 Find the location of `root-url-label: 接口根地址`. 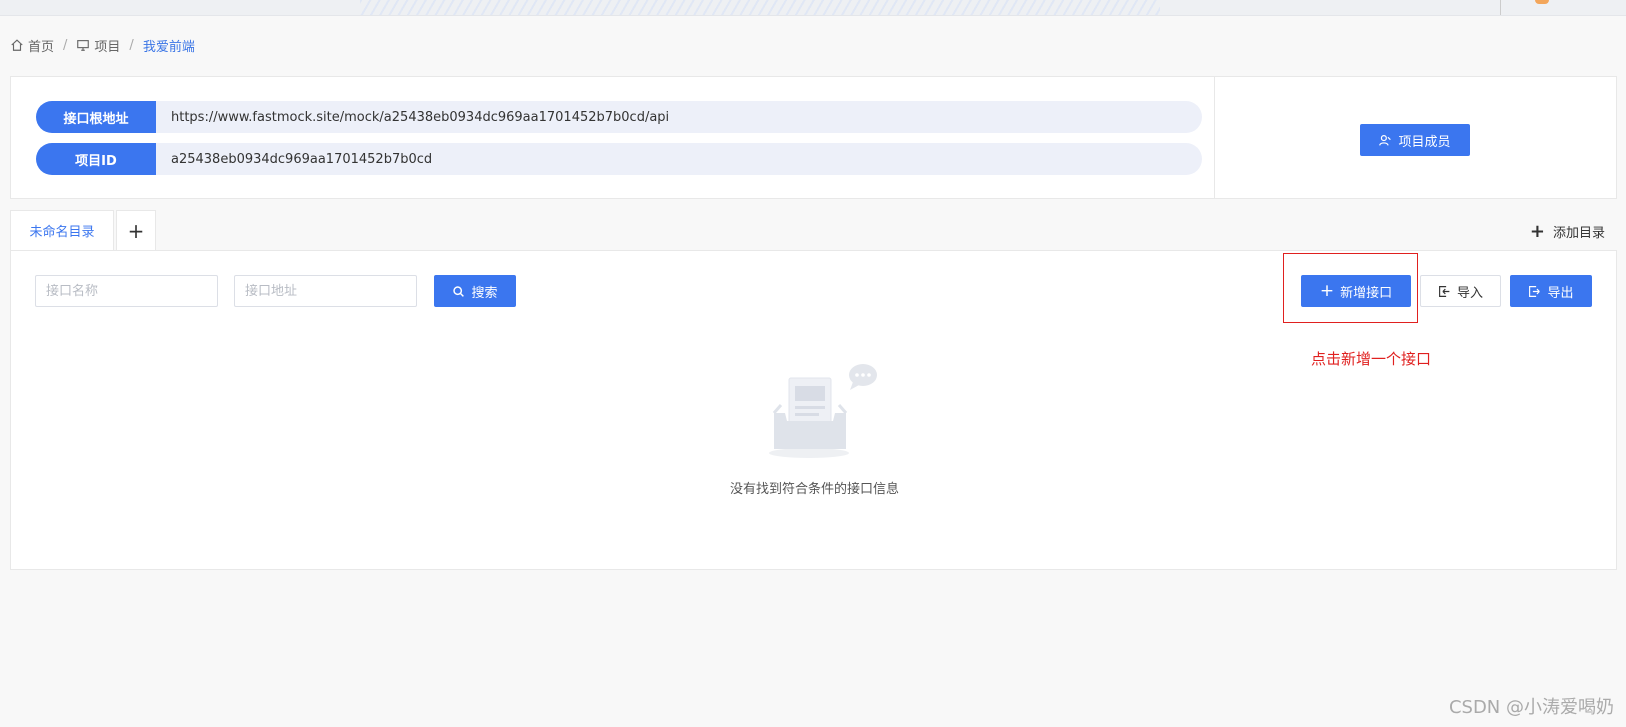

root-url-label: 接口根地址 is located at coordinates (96, 117).